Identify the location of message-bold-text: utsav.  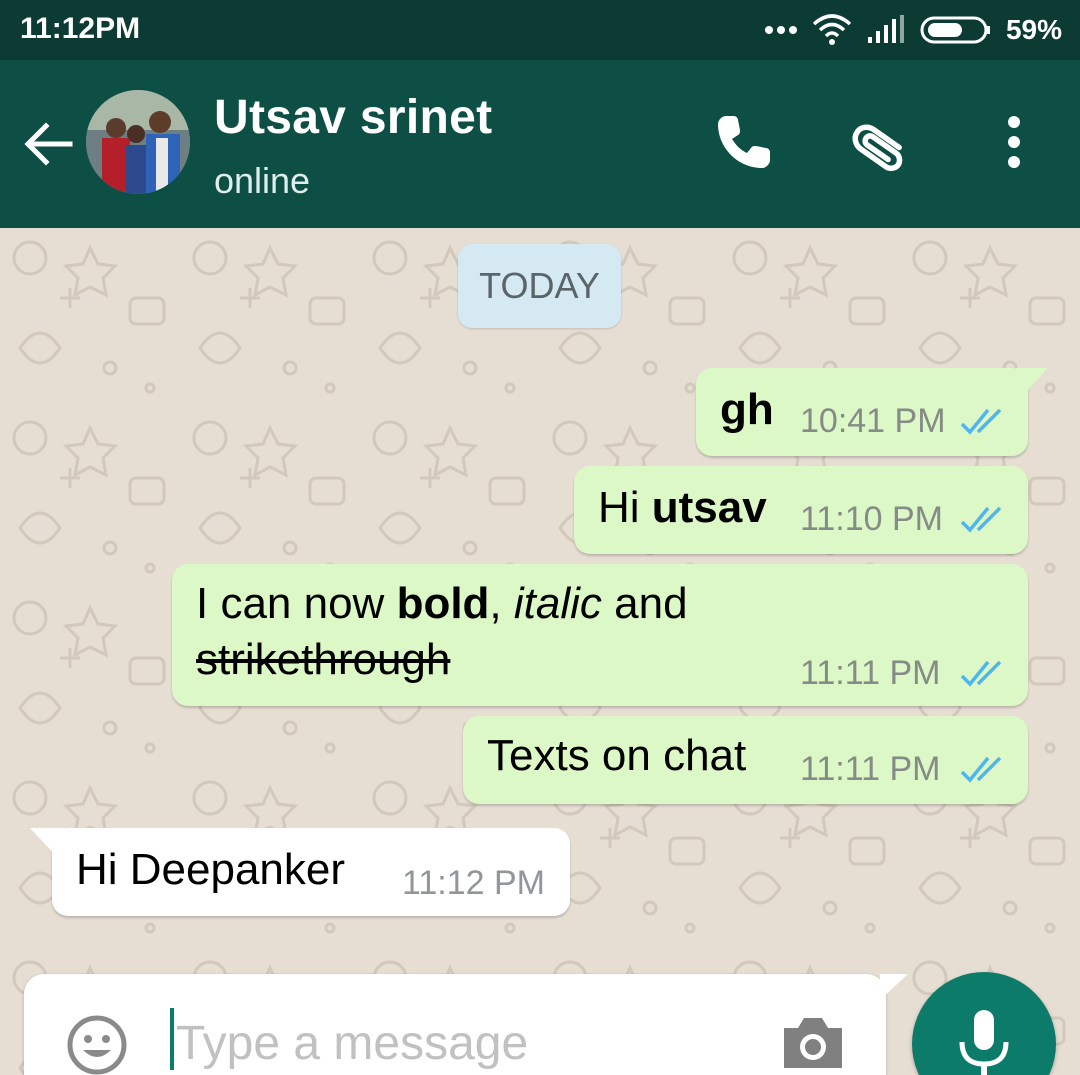
(709, 507).